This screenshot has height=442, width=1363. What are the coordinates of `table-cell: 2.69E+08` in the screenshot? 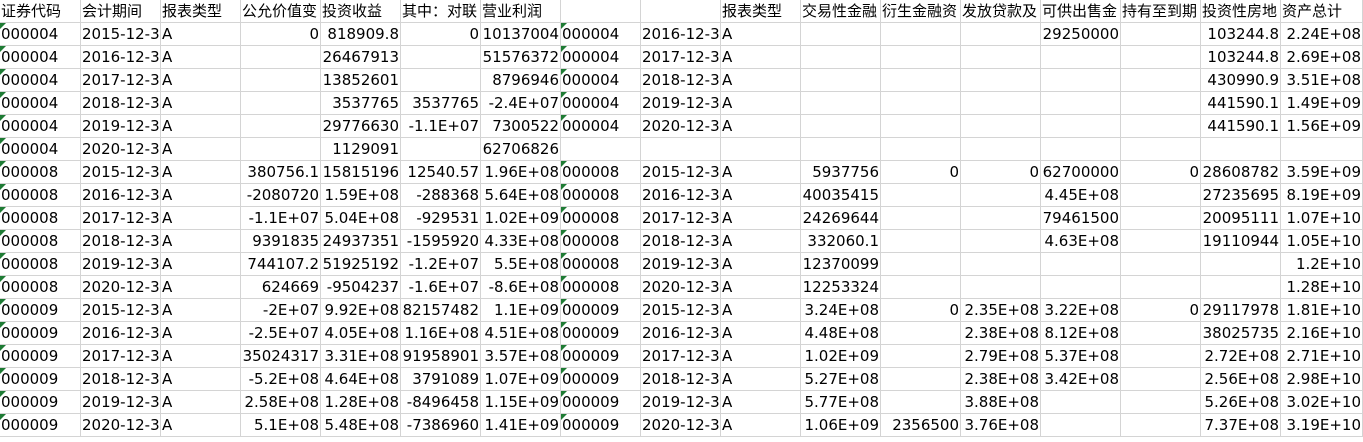 It's located at (1322, 57).